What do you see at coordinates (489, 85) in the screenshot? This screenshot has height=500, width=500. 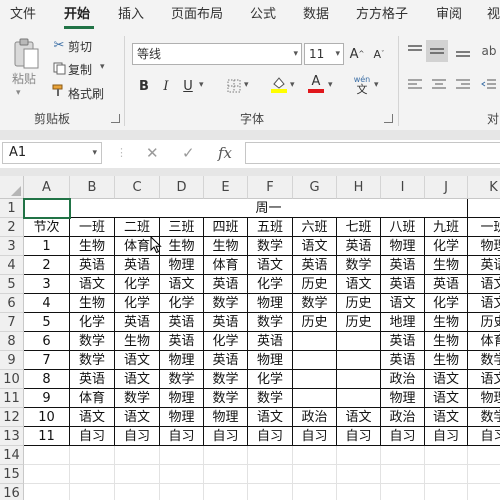 I see `decrease-indent-icon` at bounding box center [489, 85].